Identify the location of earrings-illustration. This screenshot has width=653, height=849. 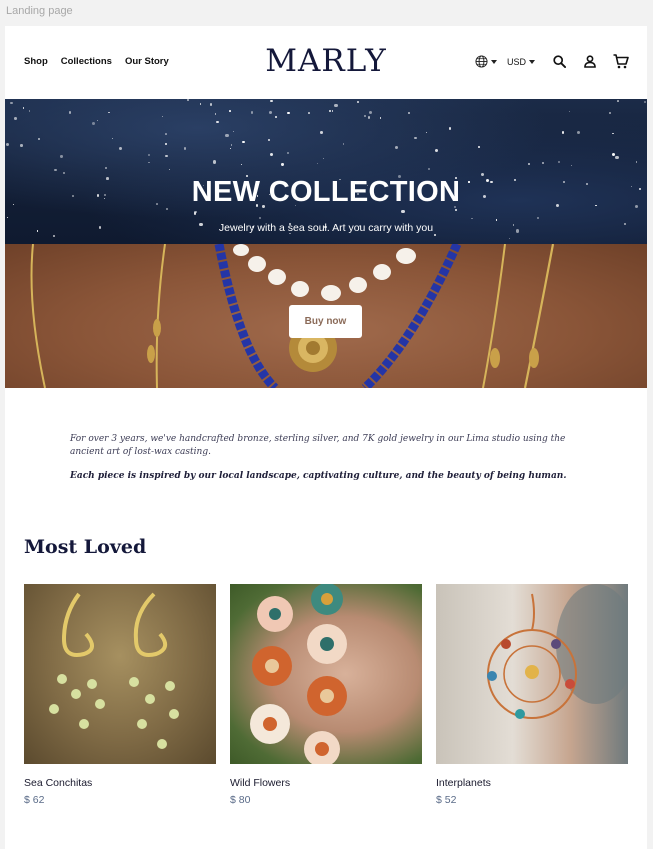
(114, 670).